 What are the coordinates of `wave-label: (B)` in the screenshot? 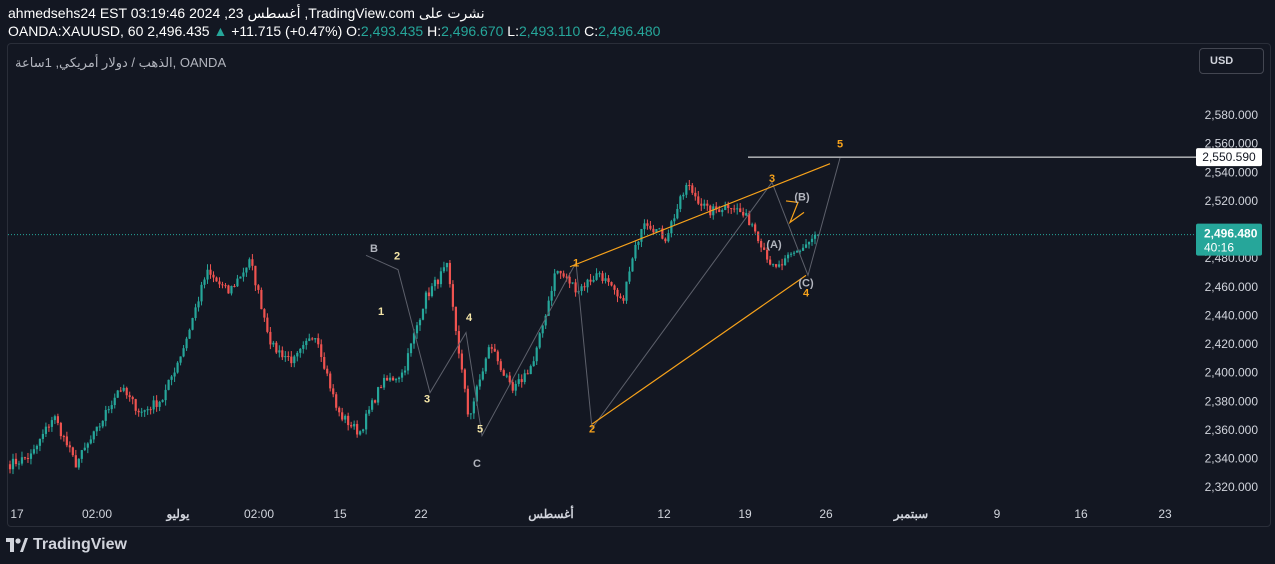 It's located at (802, 198).